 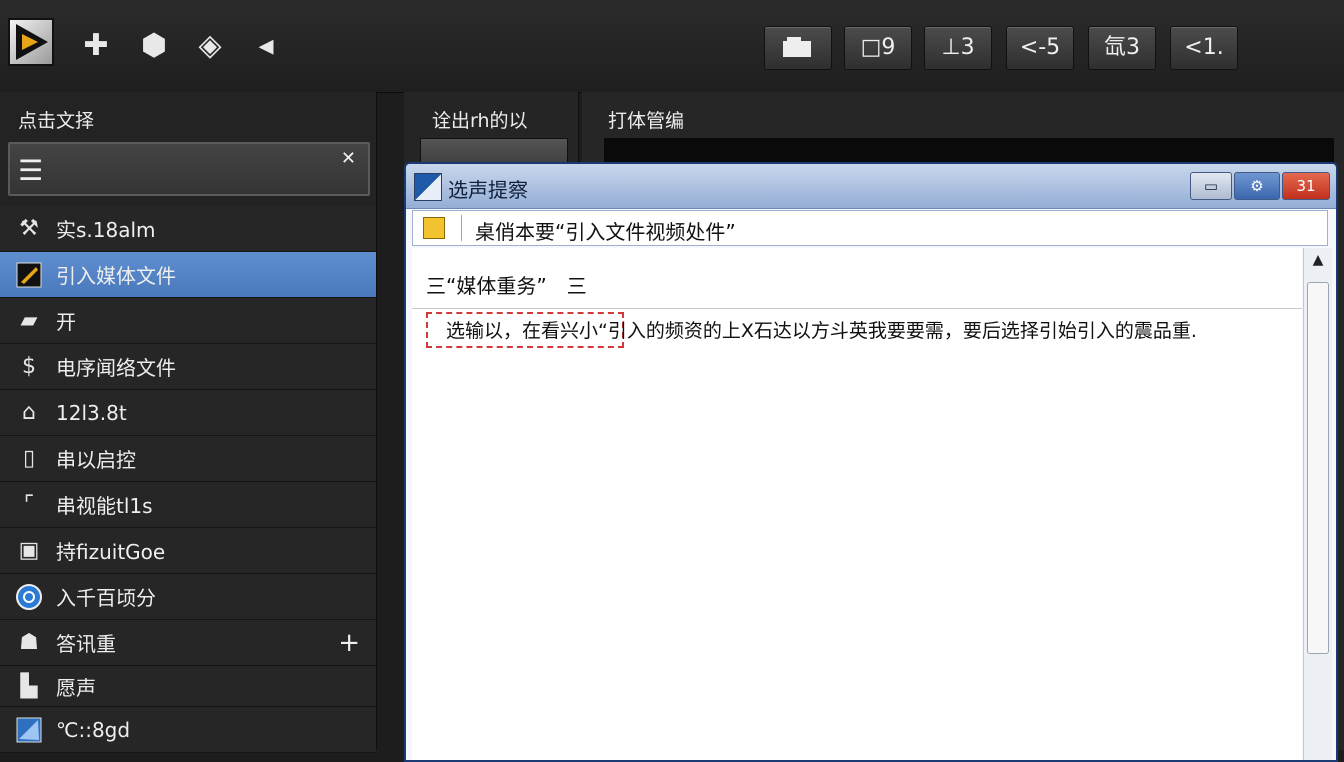 What do you see at coordinates (1318, 468) in the screenshot?
I see `scroll-thumb` at bounding box center [1318, 468].